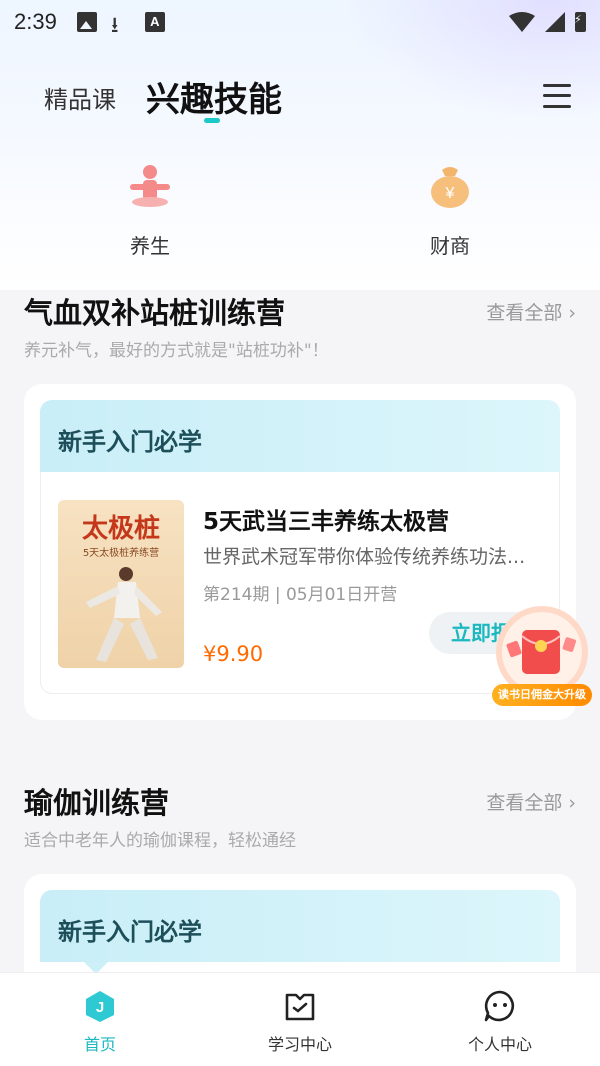  What do you see at coordinates (326, 522) in the screenshot?
I see `course-title: 5天武当三丰养练太极营` at bounding box center [326, 522].